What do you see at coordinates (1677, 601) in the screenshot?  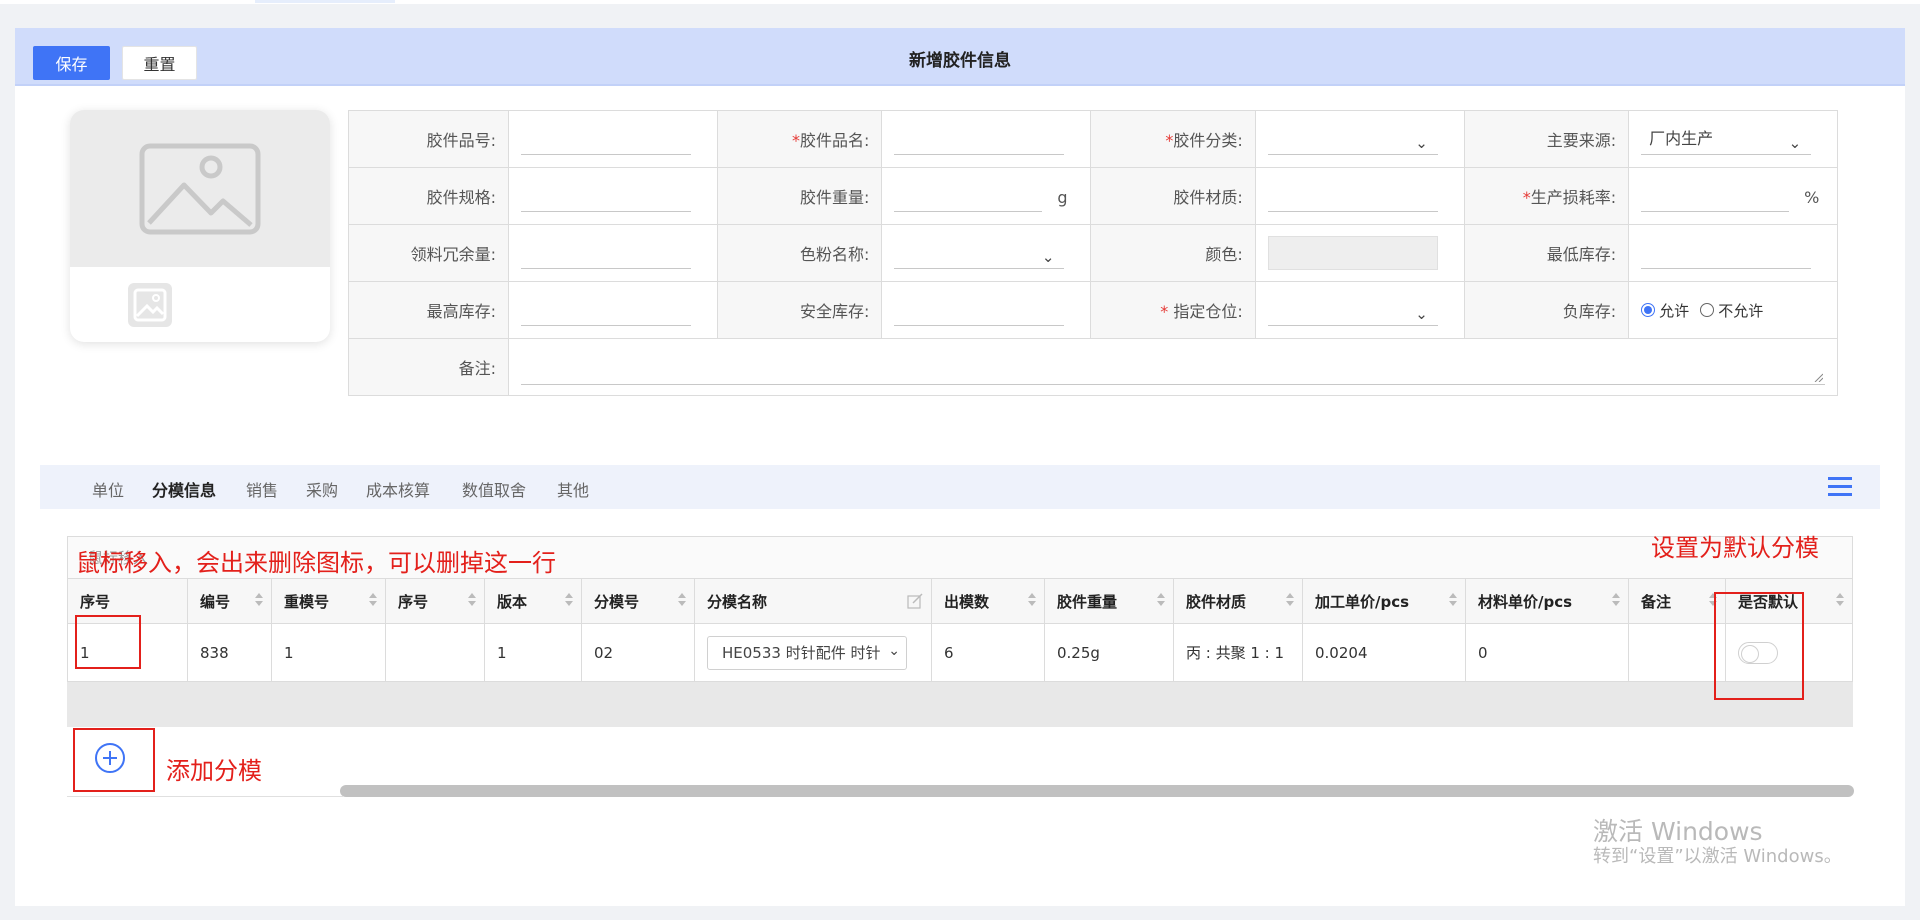 I see `col-remark: 备注` at bounding box center [1677, 601].